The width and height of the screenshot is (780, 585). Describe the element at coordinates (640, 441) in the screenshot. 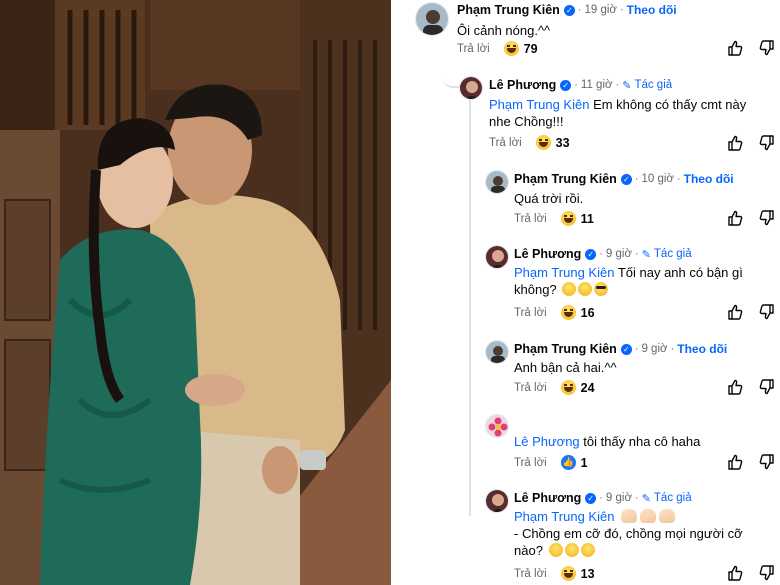

I see `comment-text: tôi thấy nha cô haha` at that location.